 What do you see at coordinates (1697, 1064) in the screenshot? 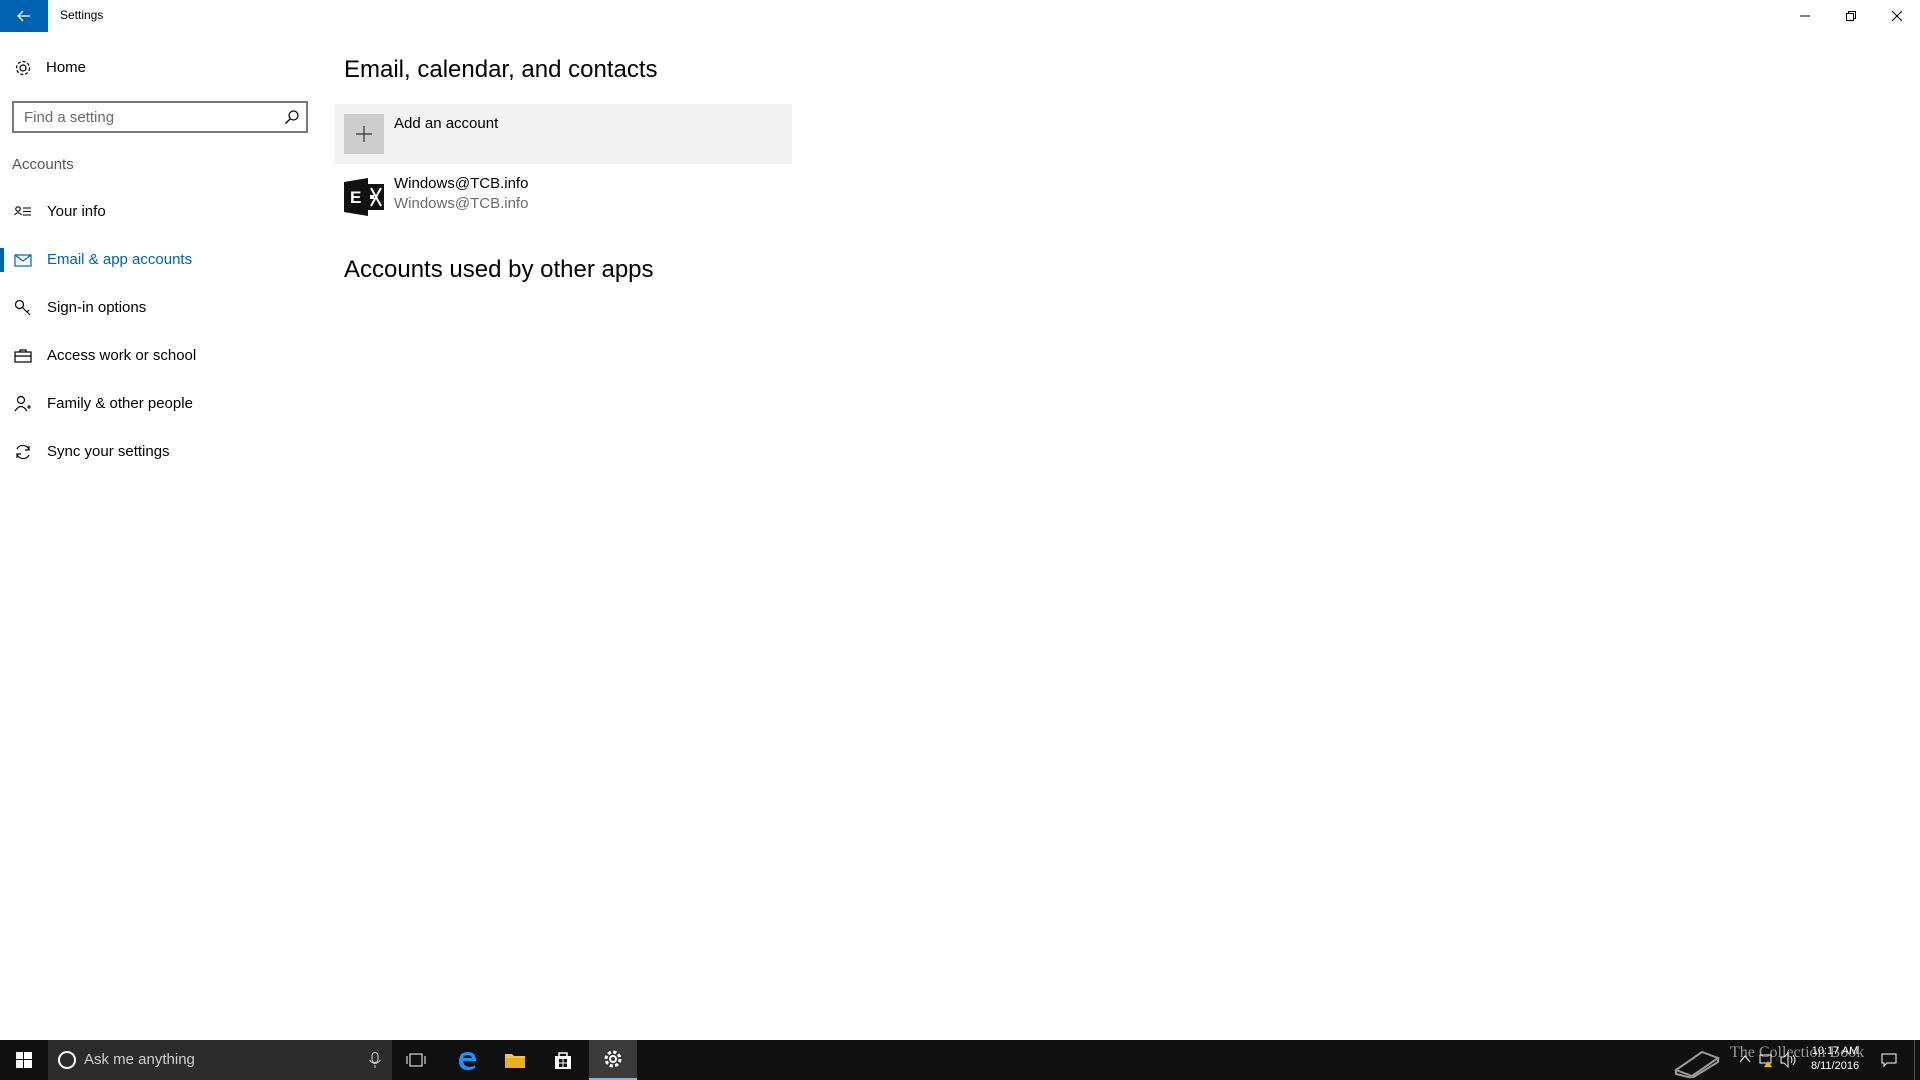
I see `book-logo-icon` at bounding box center [1697, 1064].